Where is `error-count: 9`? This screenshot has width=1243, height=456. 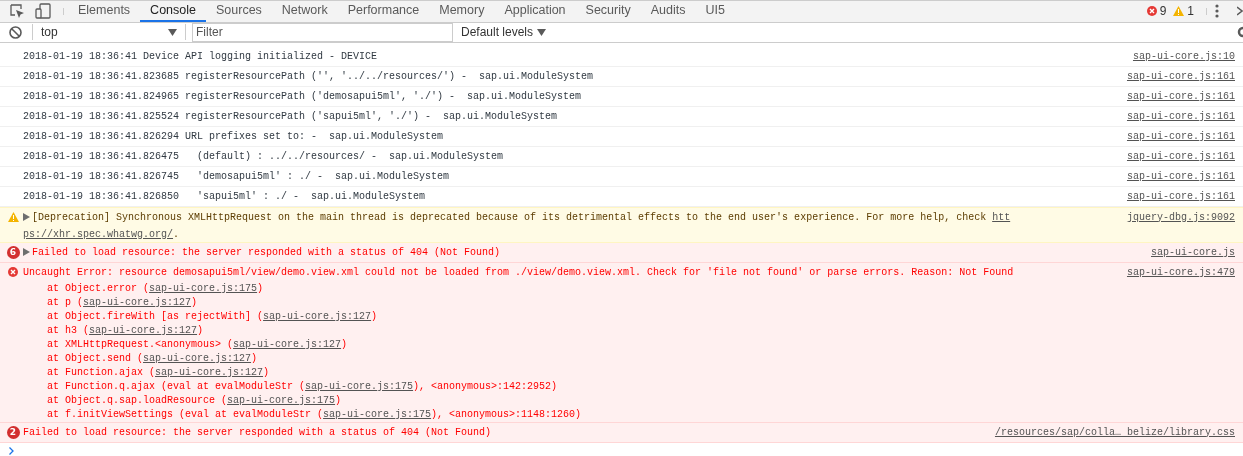
error-count: 9 is located at coordinates (1163, 12).